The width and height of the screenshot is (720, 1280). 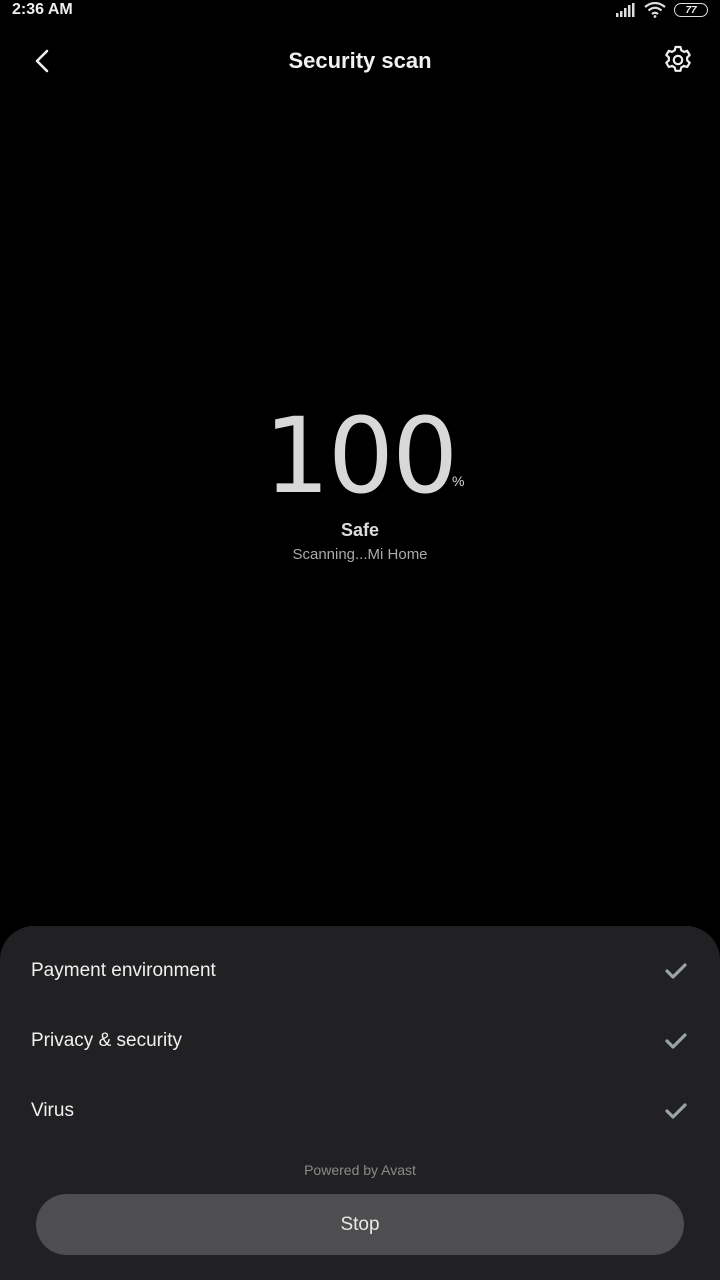 I want to click on gear-icon, so click(x=678, y=58).